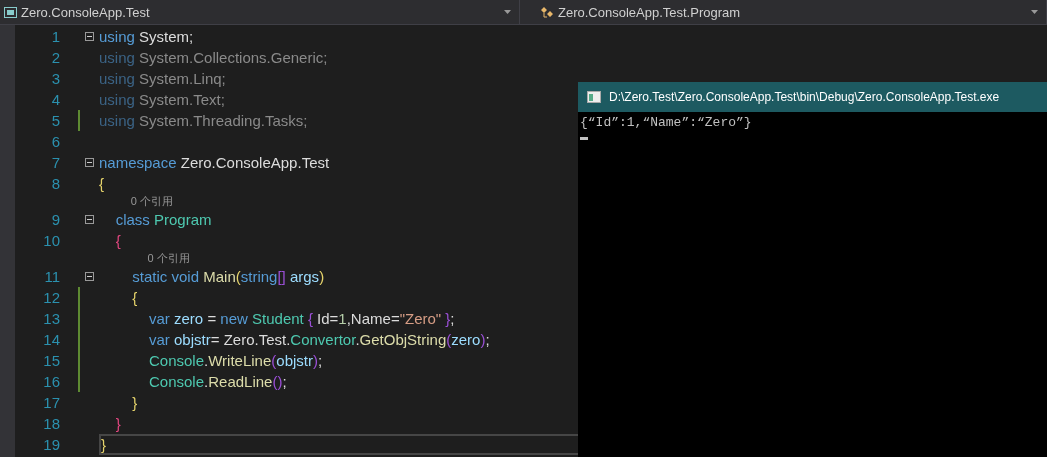 This screenshot has width=1047, height=457. What do you see at coordinates (235, 360) in the screenshot?
I see `code-line: Console.WriteLine(objstr);` at bounding box center [235, 360].